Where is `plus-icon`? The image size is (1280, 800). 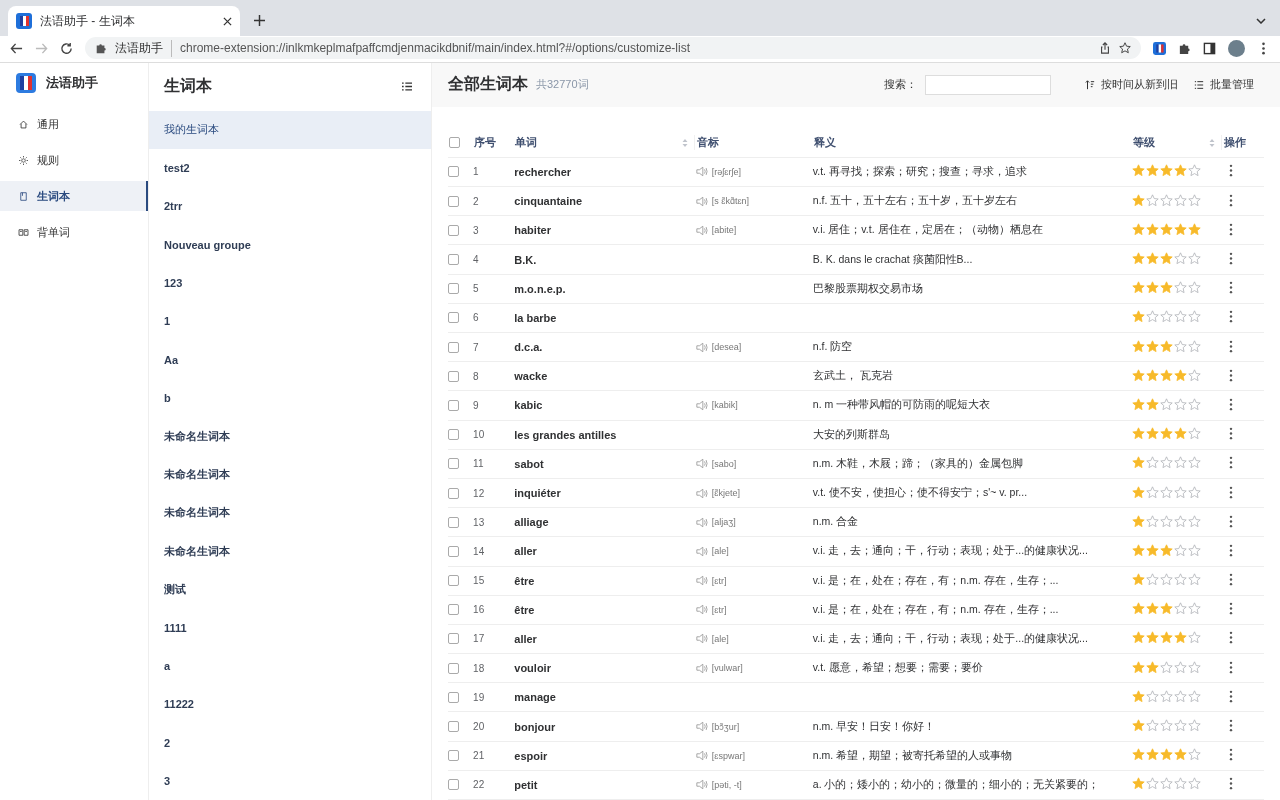
plus-icon is located at coordinates (259, 20).